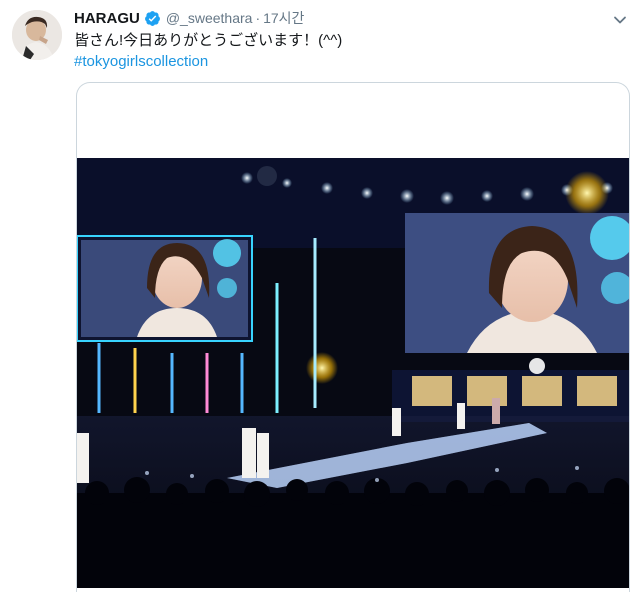  Describe the element at coordinates (37, 35) in the screenshot. I see `avatar` at that location.